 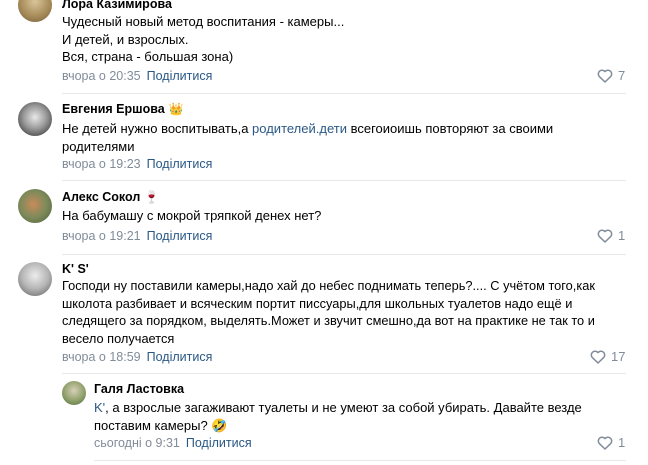 I want to click on comment-author: Лора Казимирова, so click(x=117, y=6).